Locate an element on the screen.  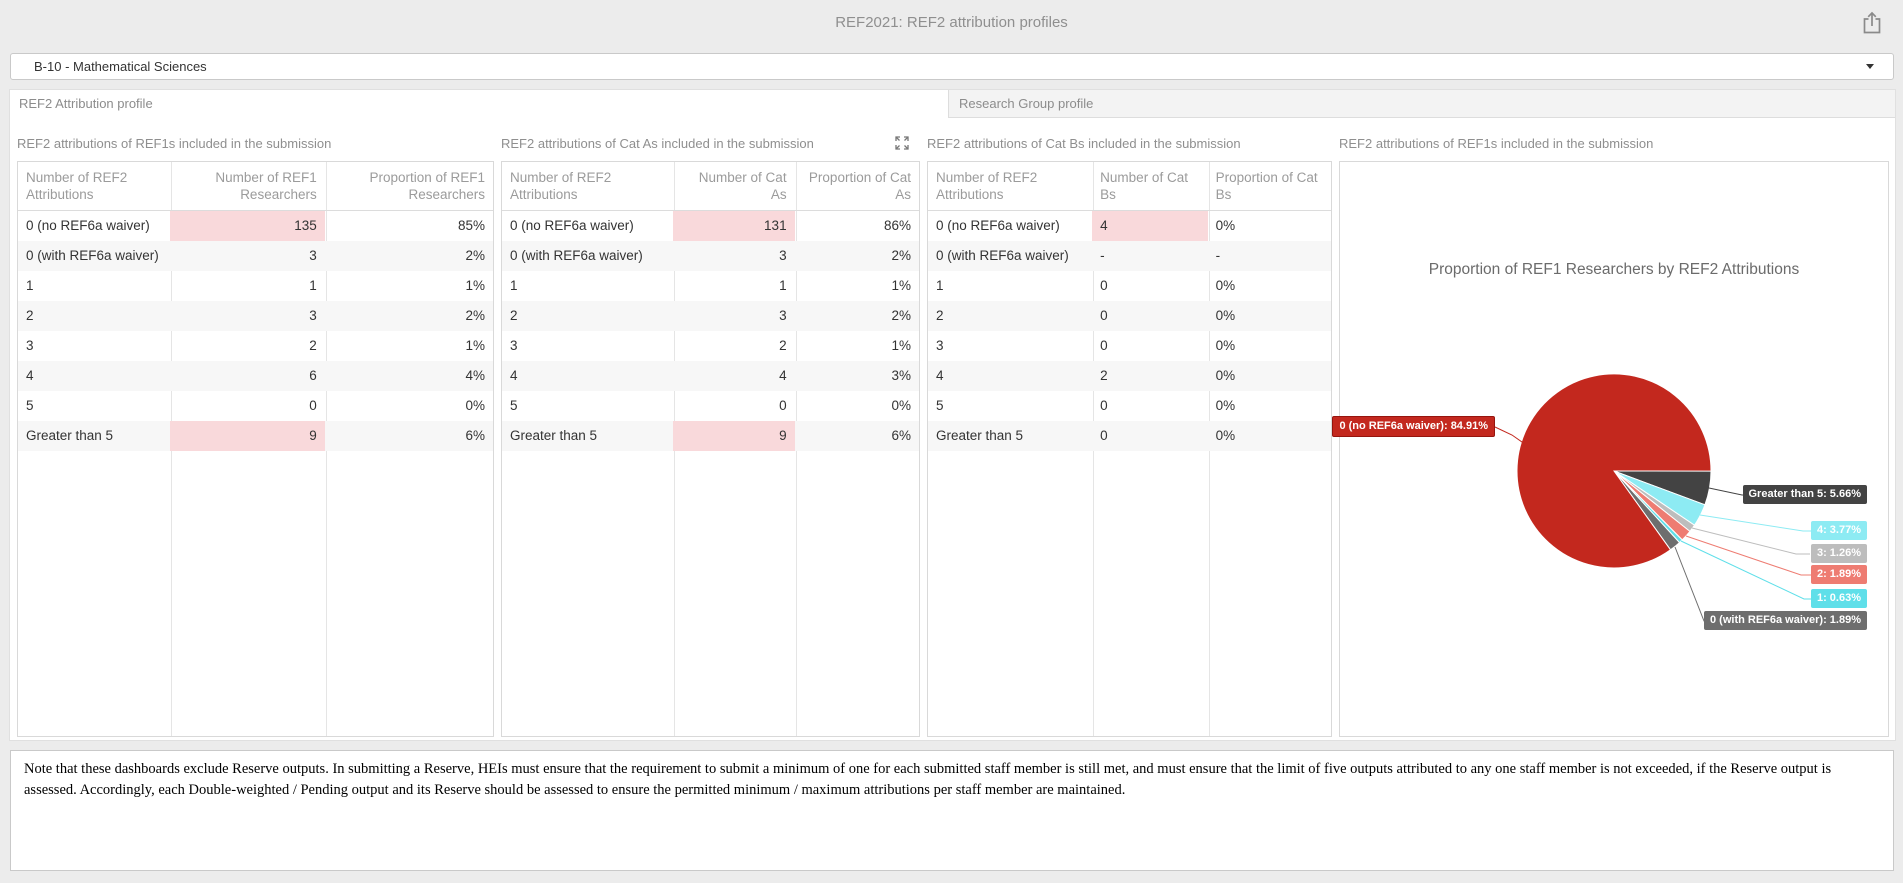
table-row: Greater than 5 0 0% is located at coordinates (1129, 436).